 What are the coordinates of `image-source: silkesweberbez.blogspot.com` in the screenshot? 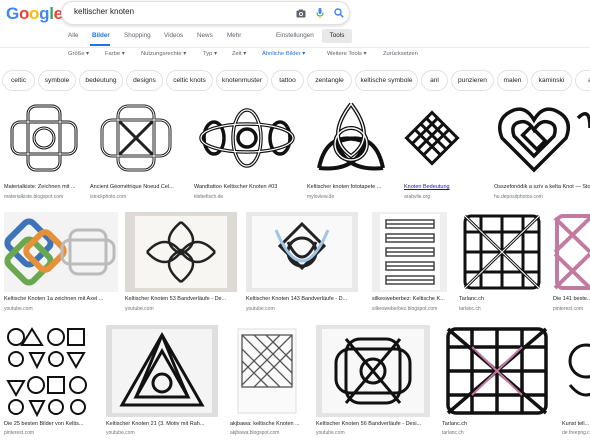 It's located at (405, 309).